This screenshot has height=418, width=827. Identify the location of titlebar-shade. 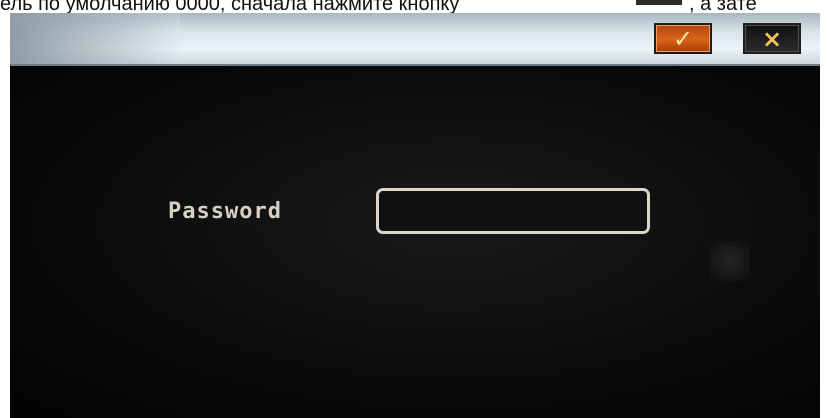
(95, 38).